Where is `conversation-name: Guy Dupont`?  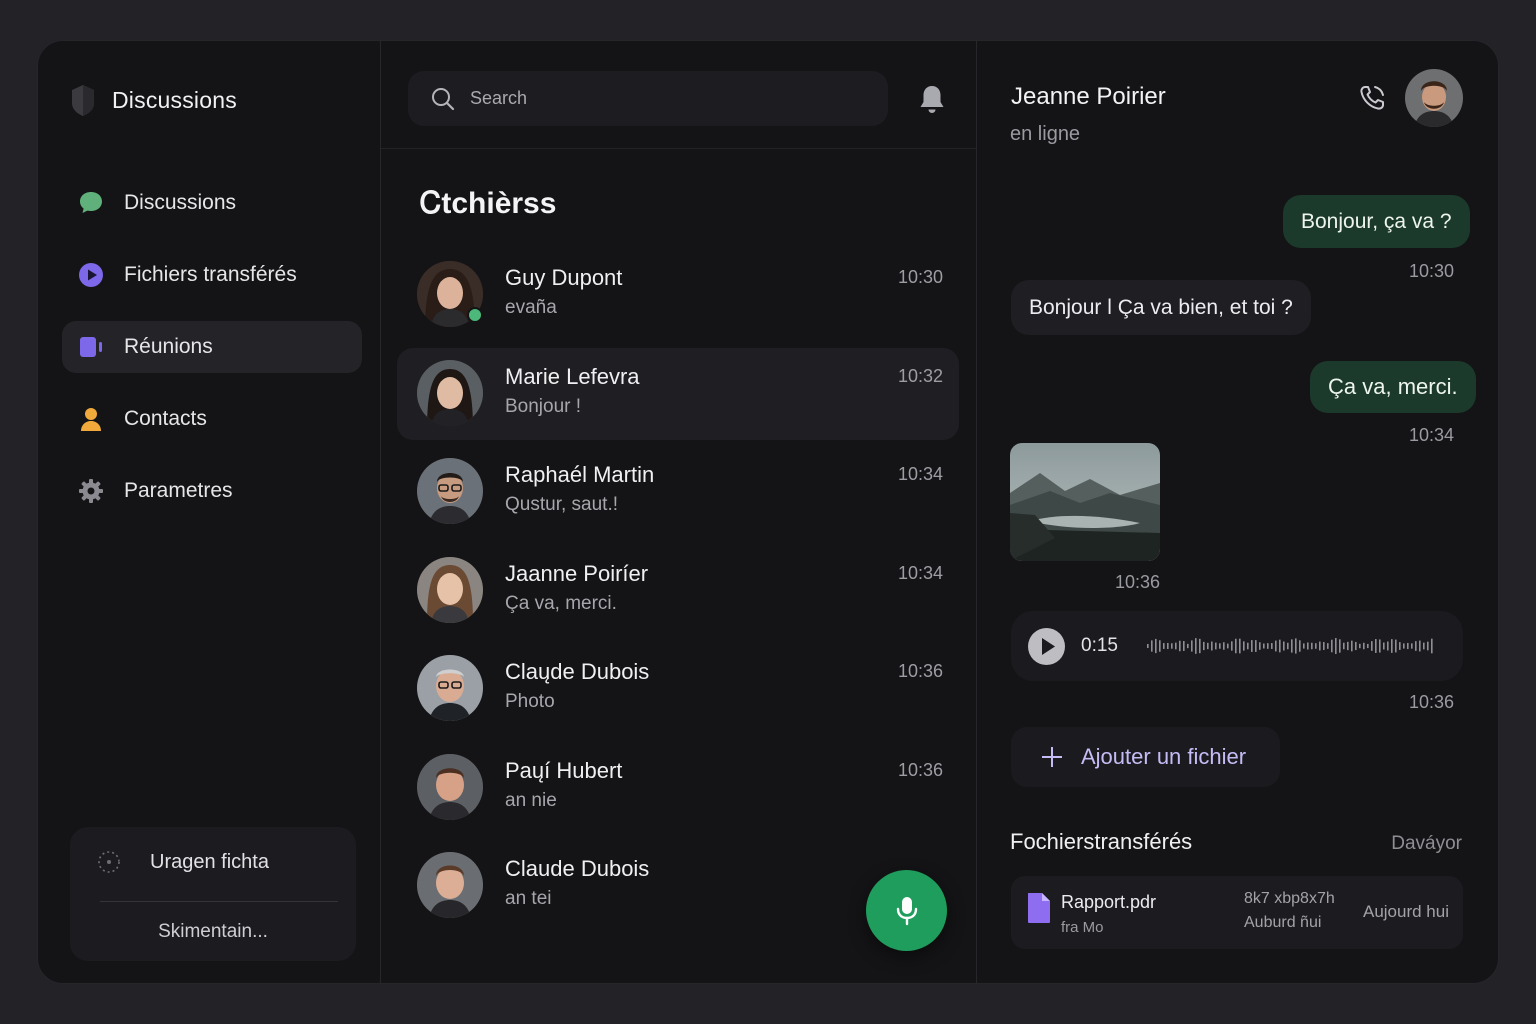 conversation-name: Guy Dupont is located at coordinates (564, 277).